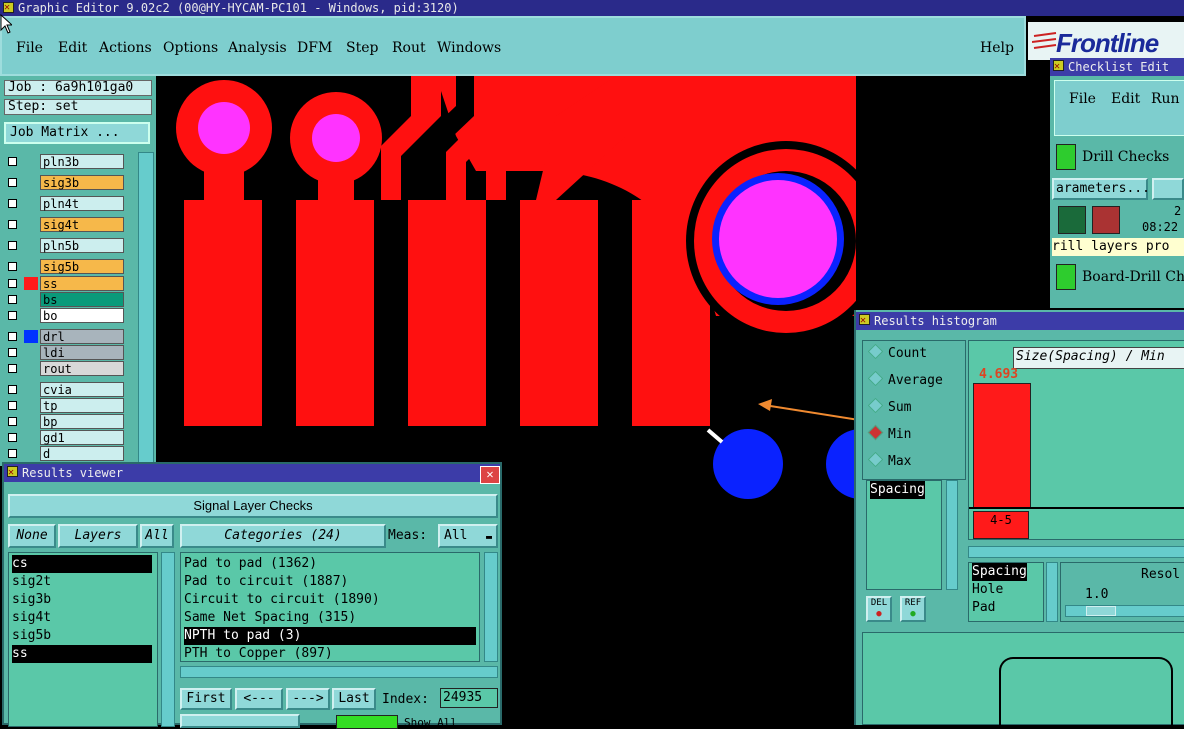 This screenshot has width=1184, height=729. What do you see at coordinates (65, 336) in the screenshot?
I see `layer-row: drl` at bounding box center [65, 336].